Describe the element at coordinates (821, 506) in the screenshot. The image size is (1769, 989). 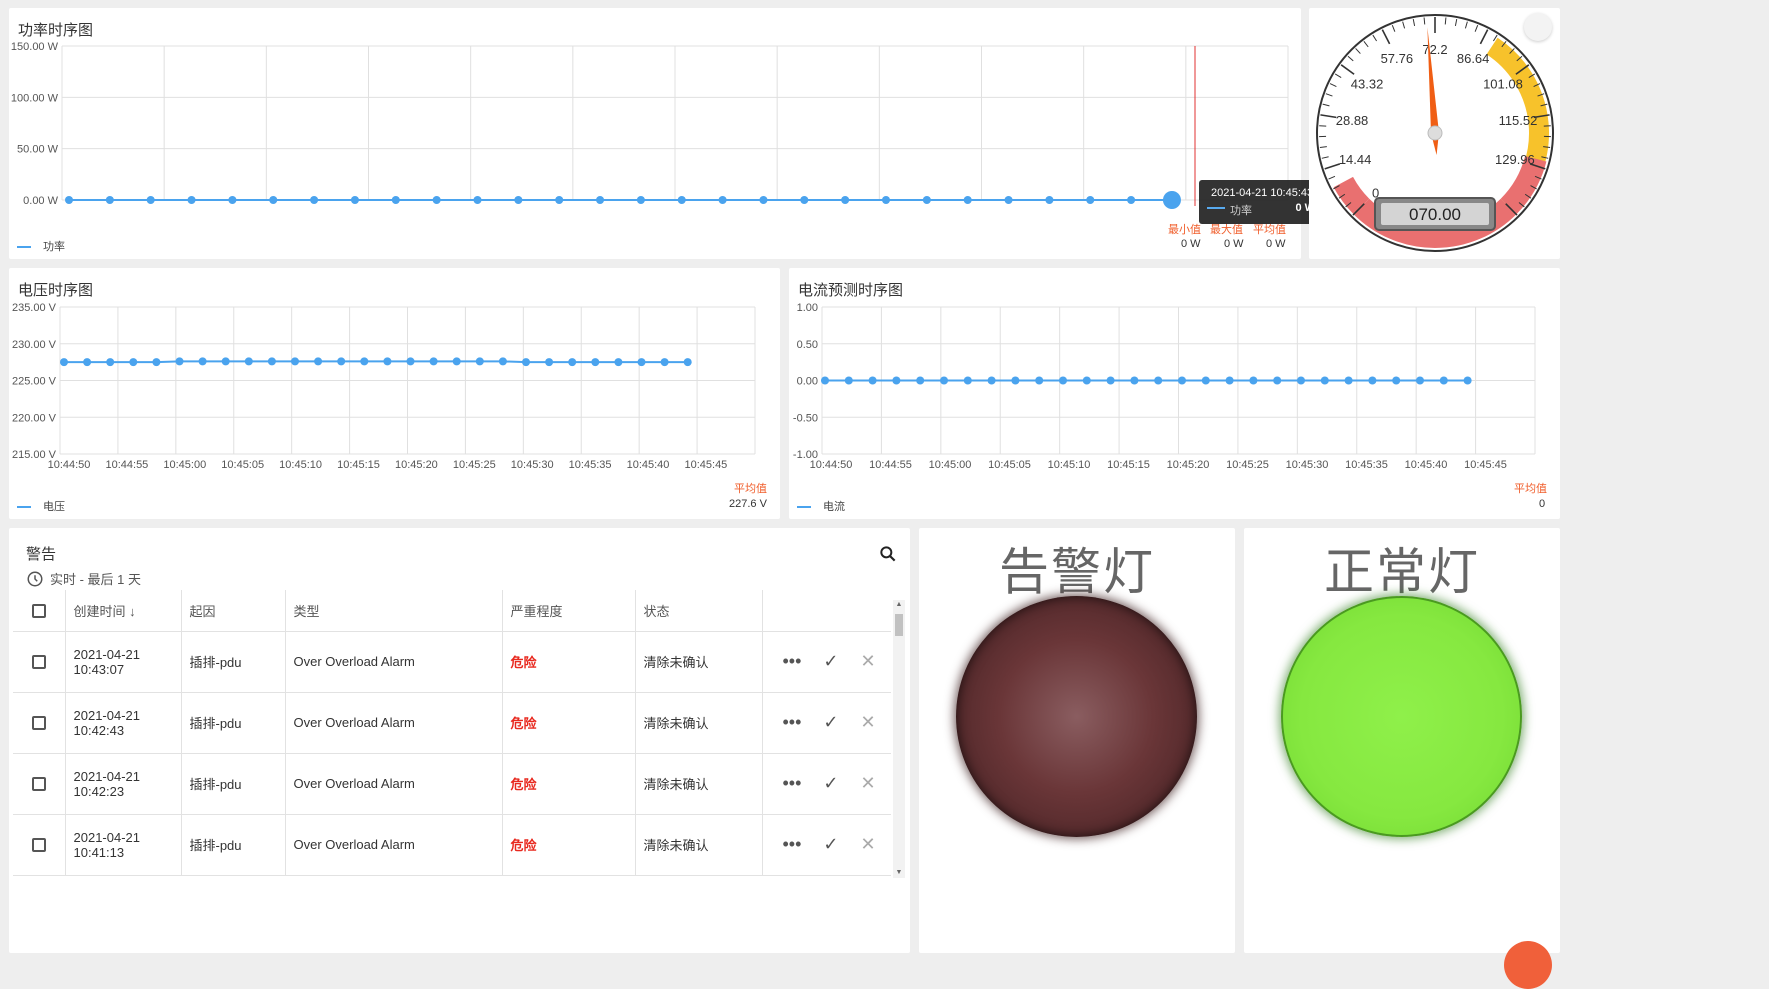
I see `current-legend: 电流` at that location.